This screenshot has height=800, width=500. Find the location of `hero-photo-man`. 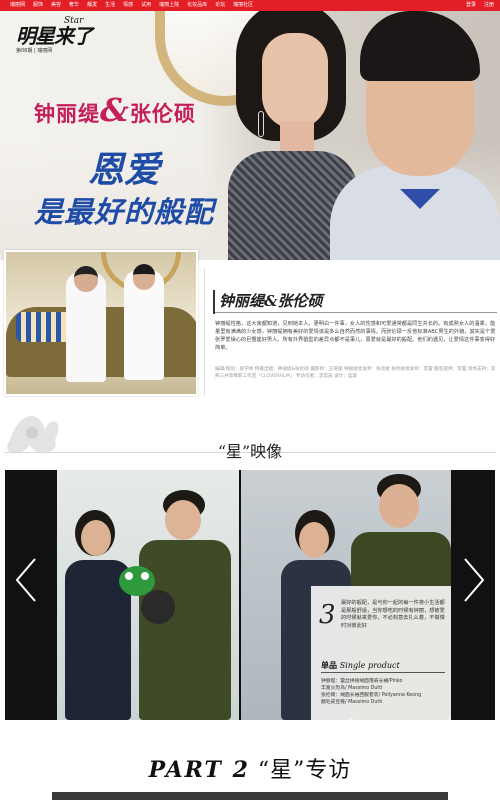

hero-photo-man is located at coordinates (415, 135).